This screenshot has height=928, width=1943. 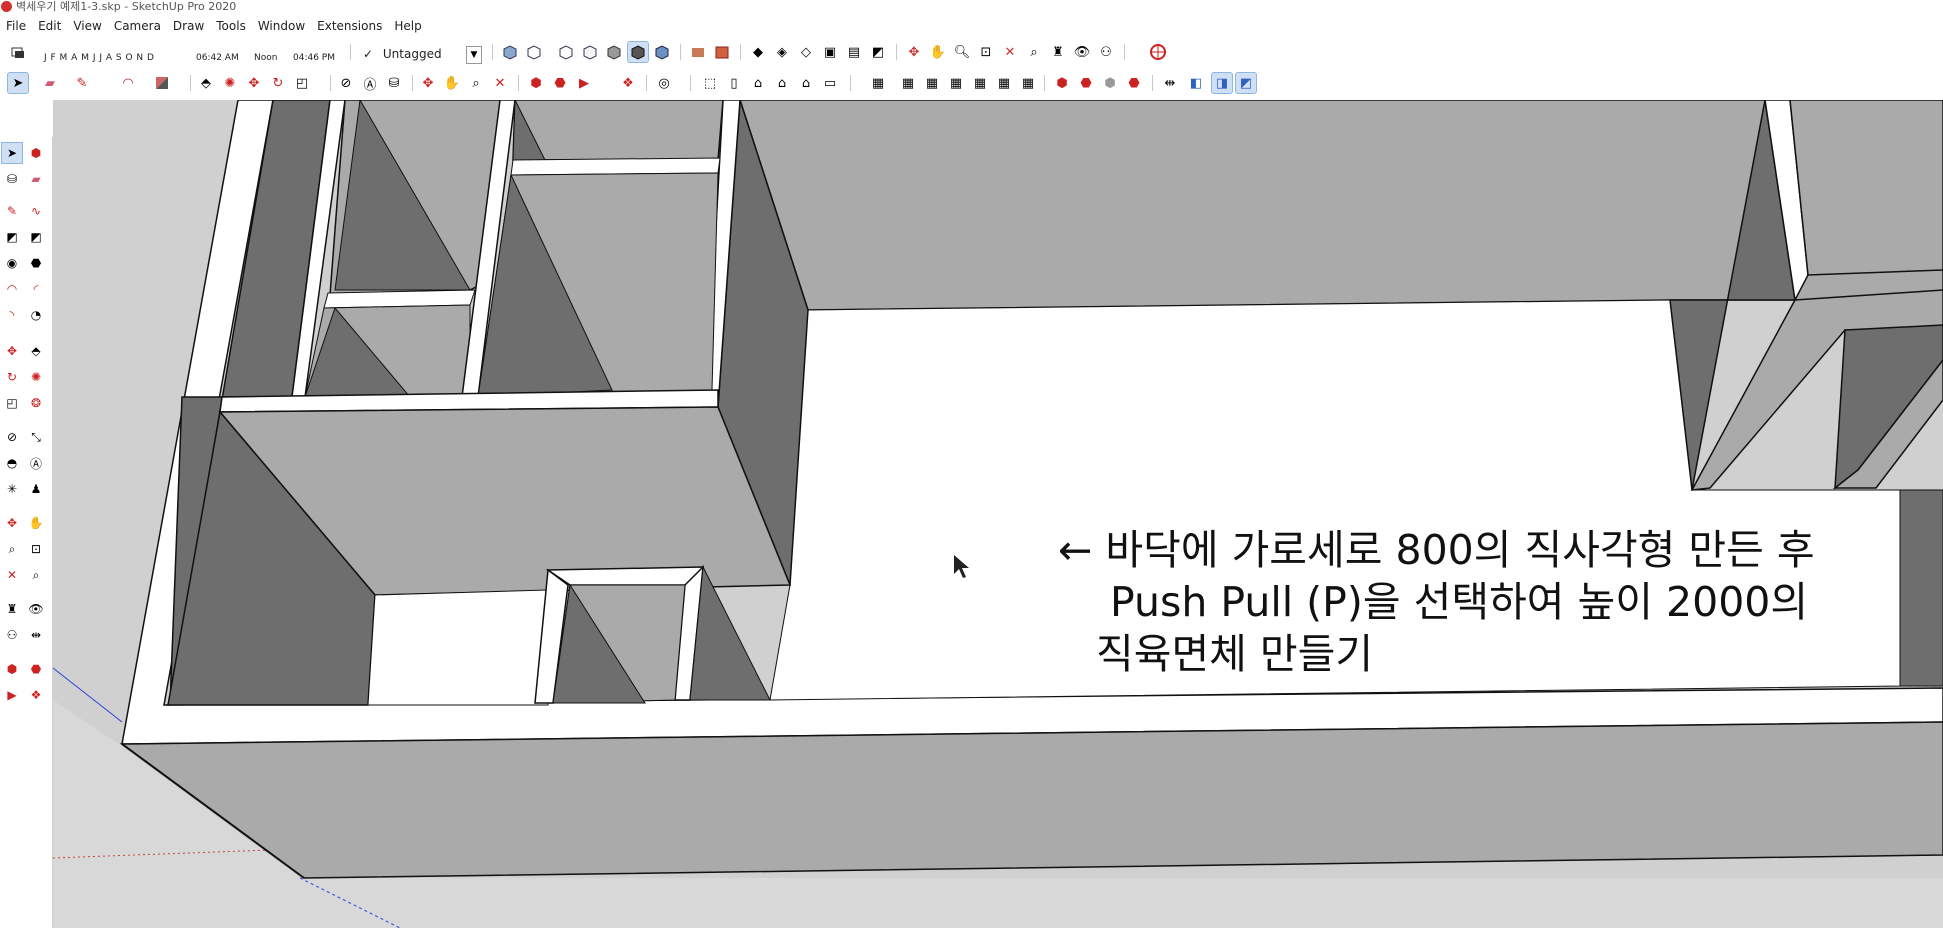 I want to click on freehand-tool-icon: ∿, so click(x=36, y=211).